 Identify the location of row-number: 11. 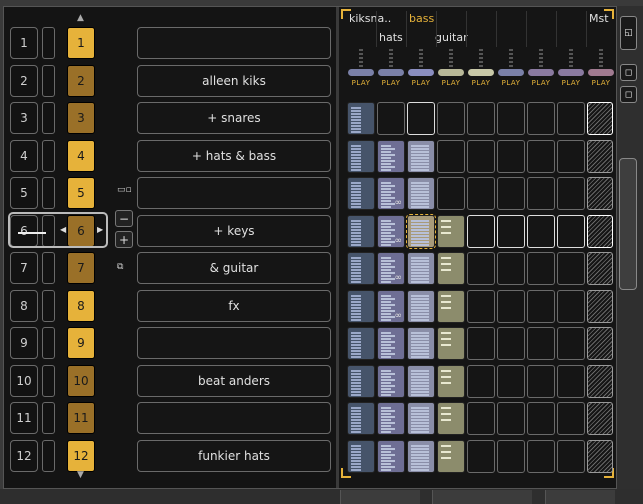
(24, 418).